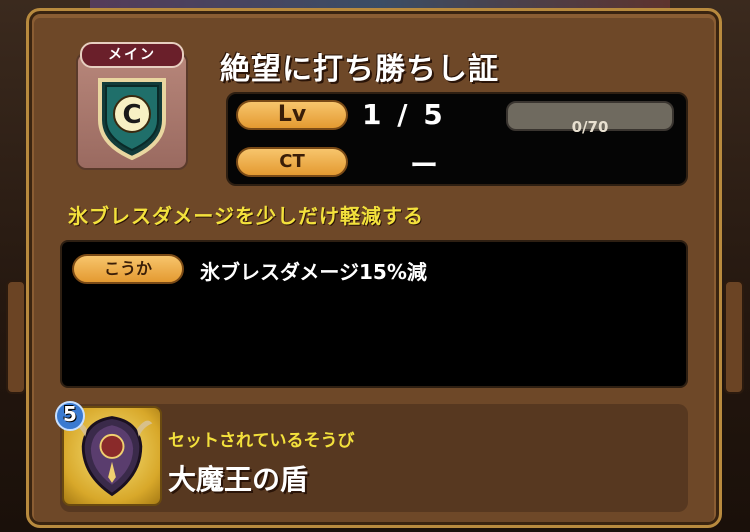 The height and width of the screenshot is (532, 750). I want to click on skill-title: 絶望に打ち勝ちし証, so click(359, 69).